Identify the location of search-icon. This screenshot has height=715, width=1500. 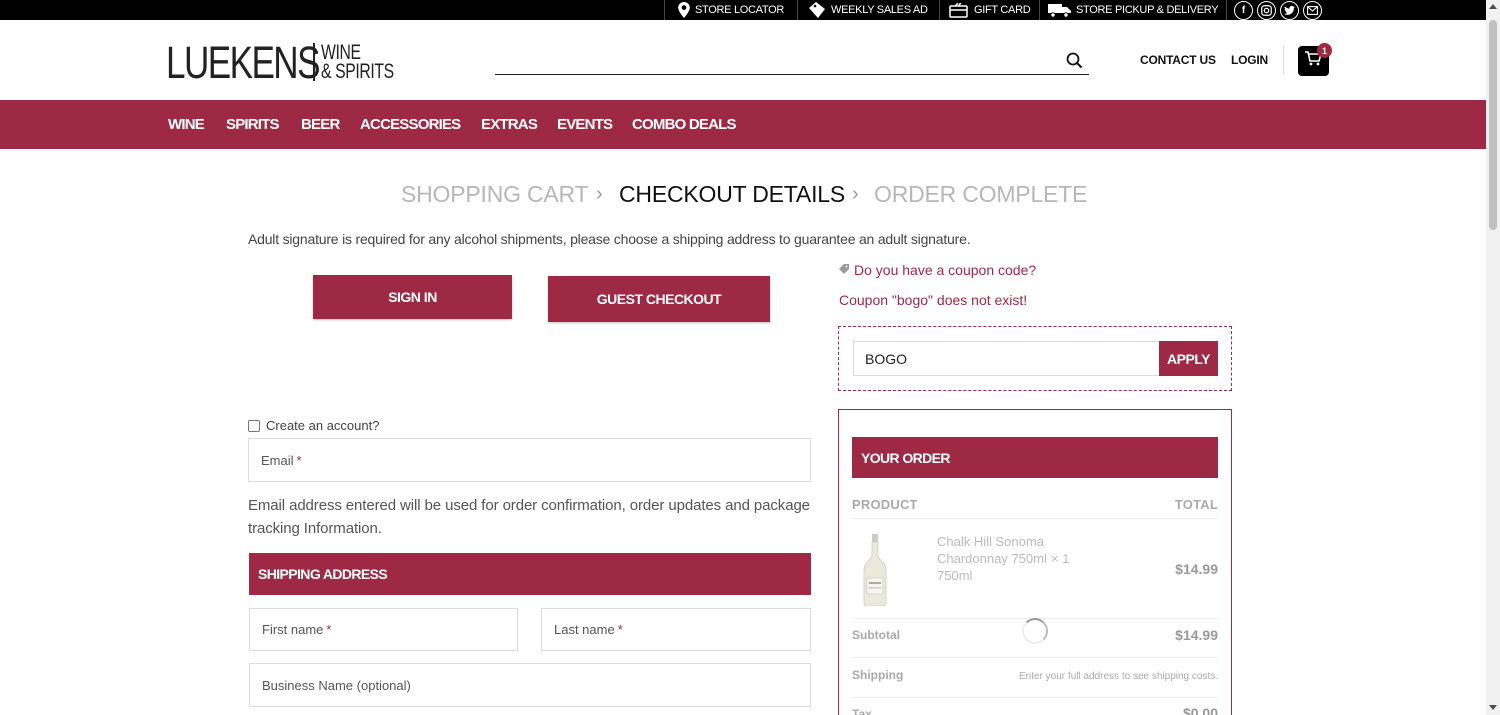
(1074, 63).